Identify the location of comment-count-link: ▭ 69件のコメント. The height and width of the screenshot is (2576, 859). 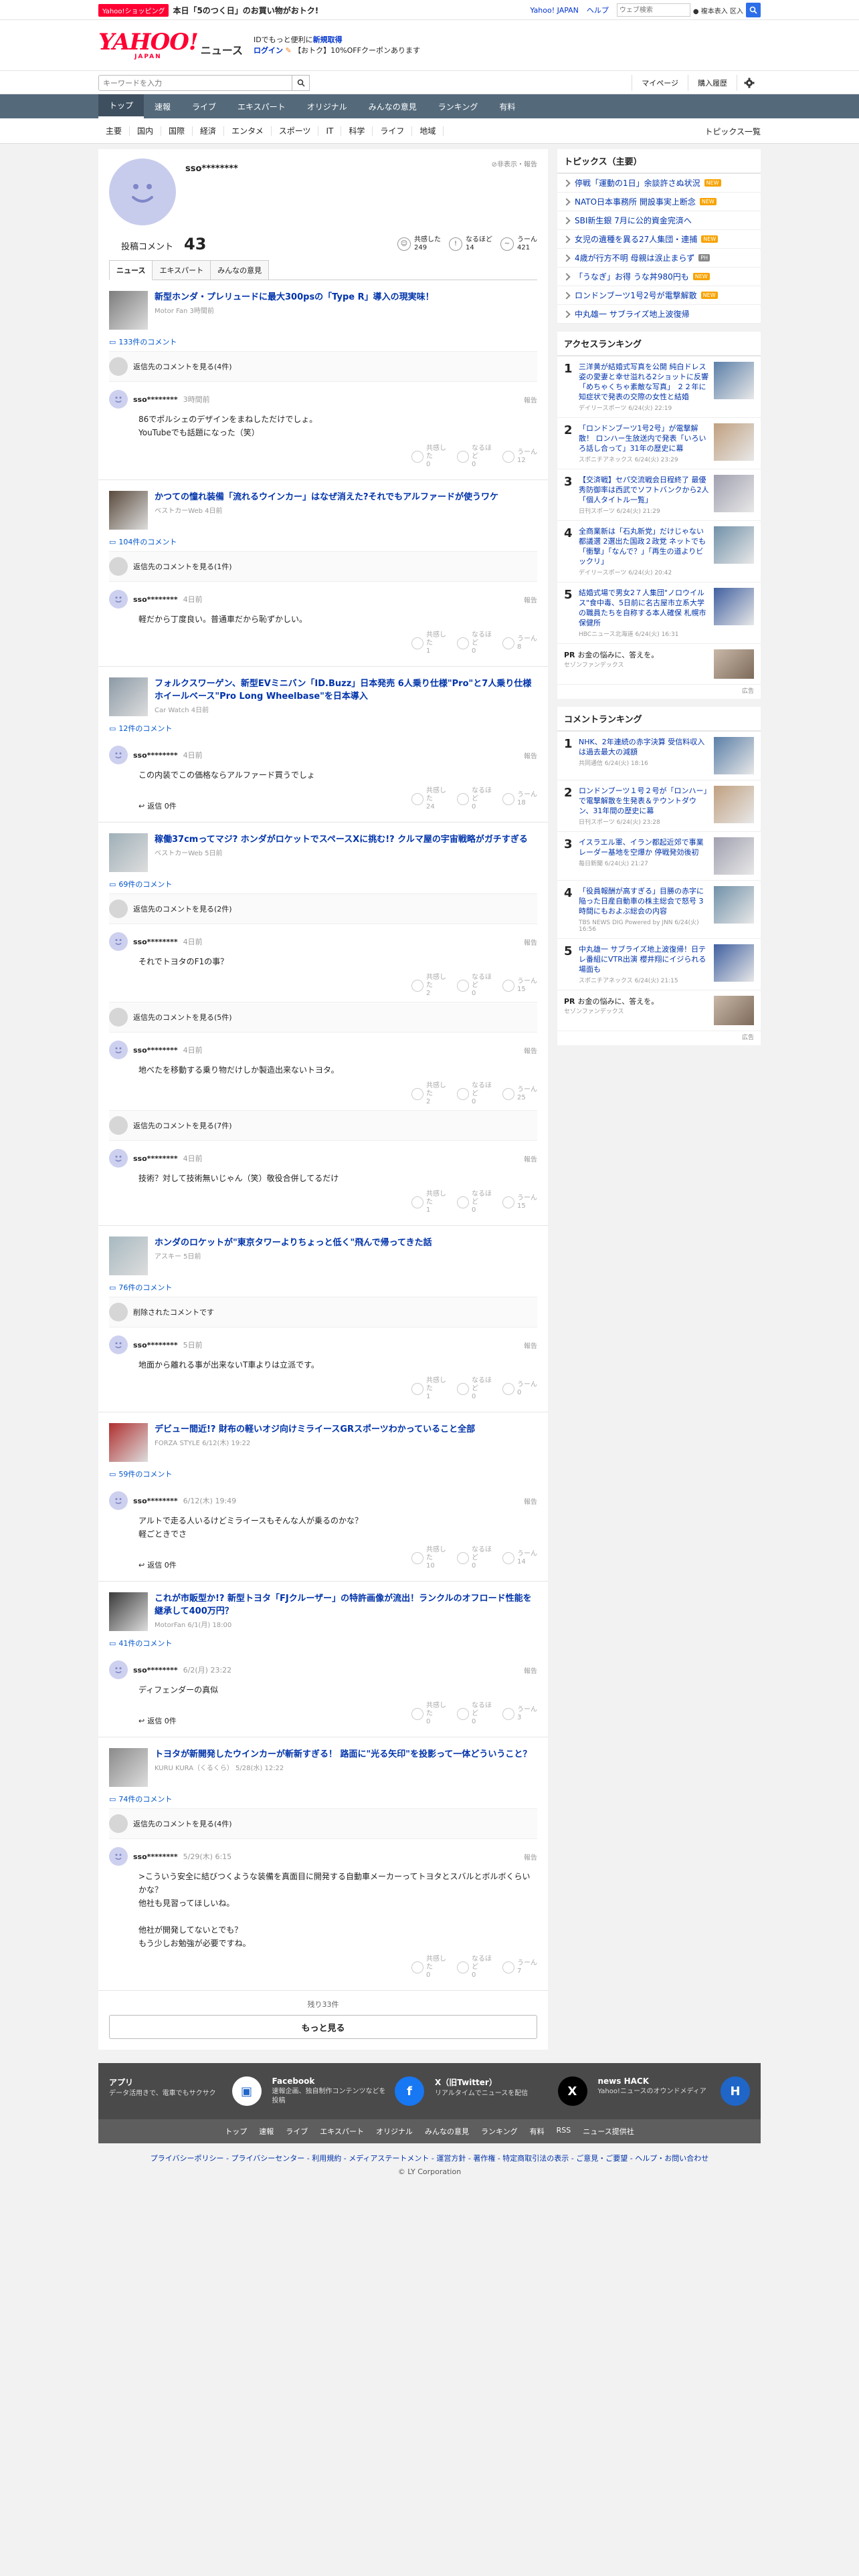
(323, 884).